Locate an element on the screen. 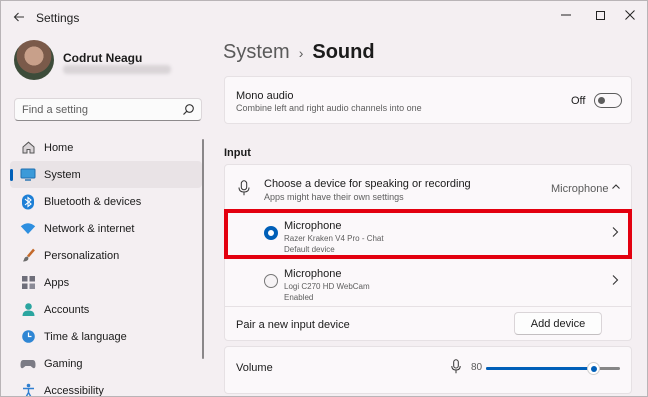  home-icon is located at coordinates (28, 148).